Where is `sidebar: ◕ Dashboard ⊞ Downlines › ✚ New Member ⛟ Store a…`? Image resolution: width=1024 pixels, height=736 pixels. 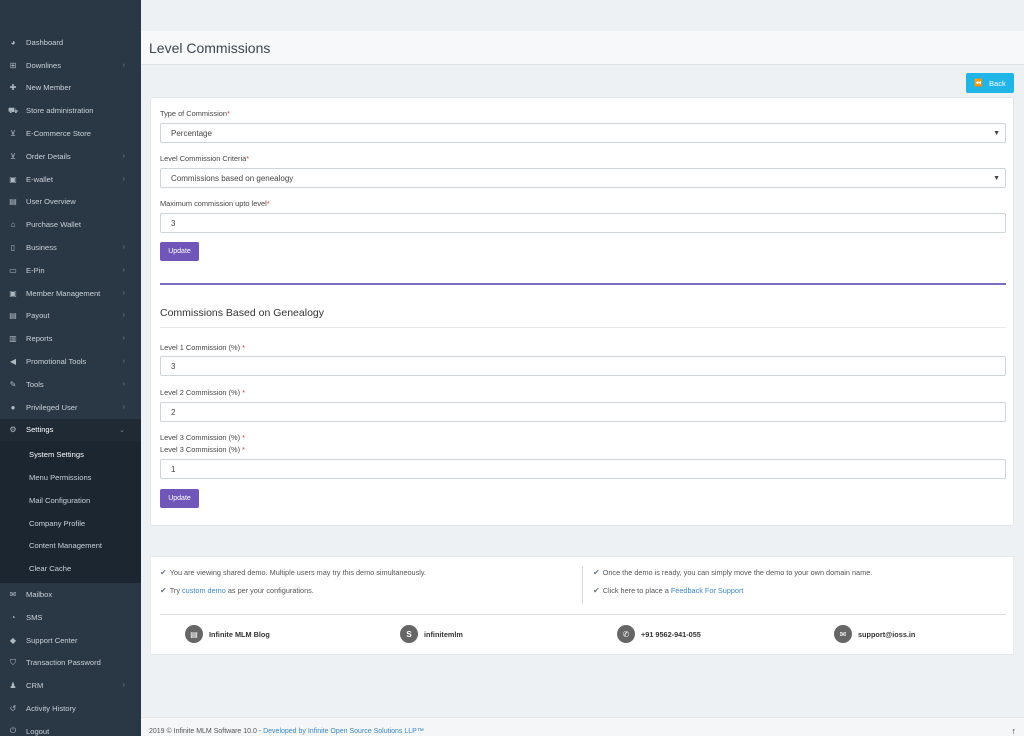 sidebar: ◕ Dashboard ⊞ Downlines › ✚ New Member ⛟ Store a… is located at coordinates (70, 368).